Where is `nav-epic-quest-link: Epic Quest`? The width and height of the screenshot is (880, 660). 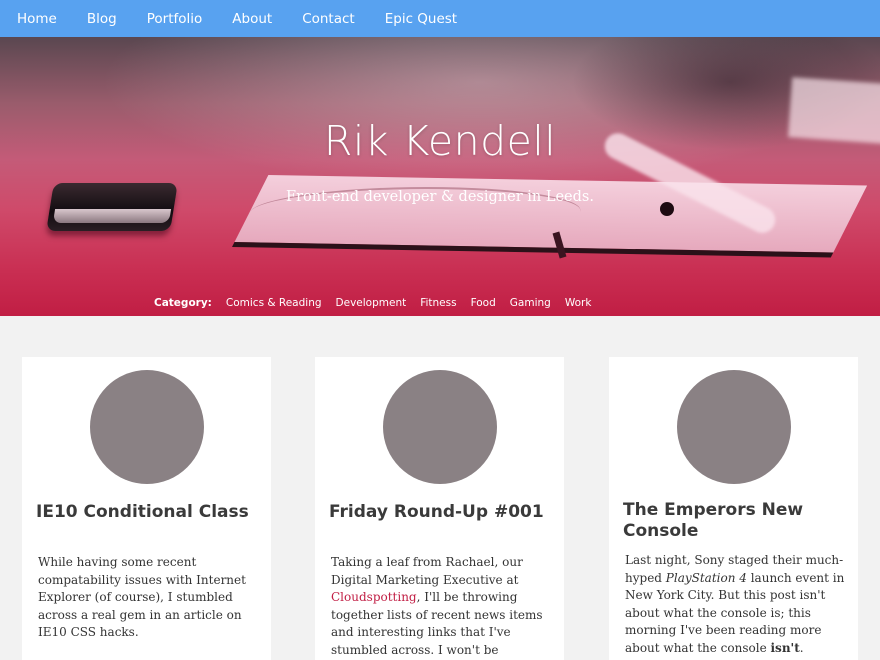
nav-epic-quest-link: Epic Quest is located at coordinates (421, 19).